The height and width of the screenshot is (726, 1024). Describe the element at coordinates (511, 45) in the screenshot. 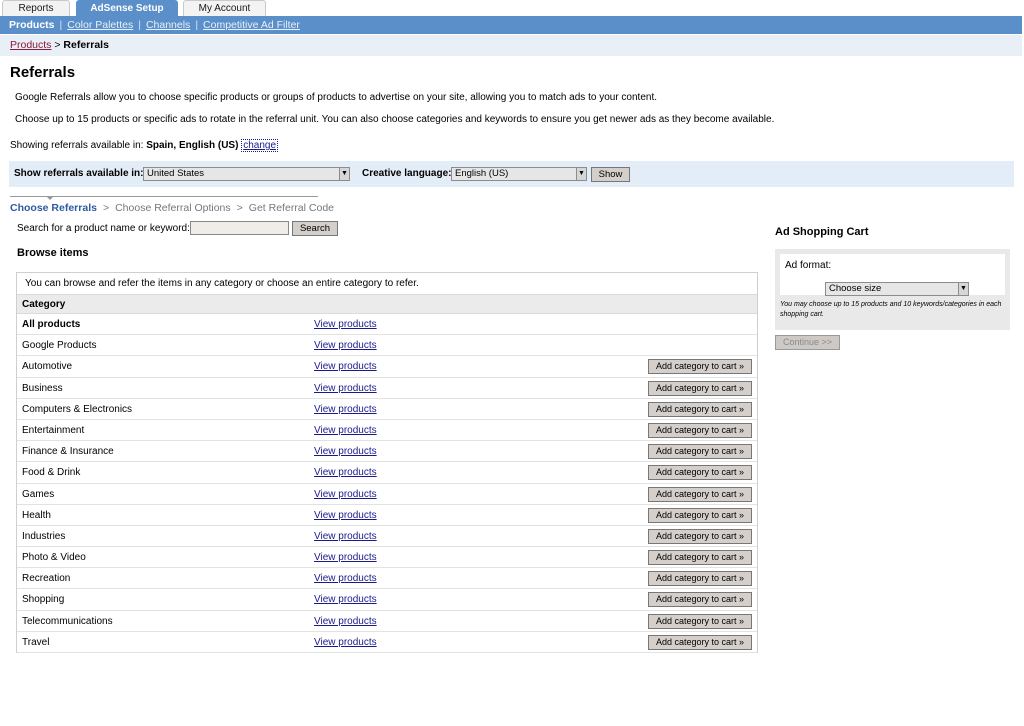

I see `breadcrumb: Products > Referrals` at that location.